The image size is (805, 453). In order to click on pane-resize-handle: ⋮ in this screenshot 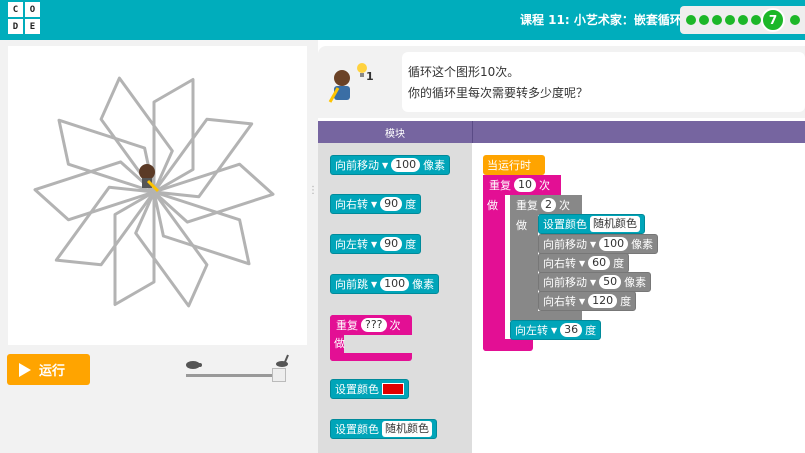, I will do `click(313, 195)`.